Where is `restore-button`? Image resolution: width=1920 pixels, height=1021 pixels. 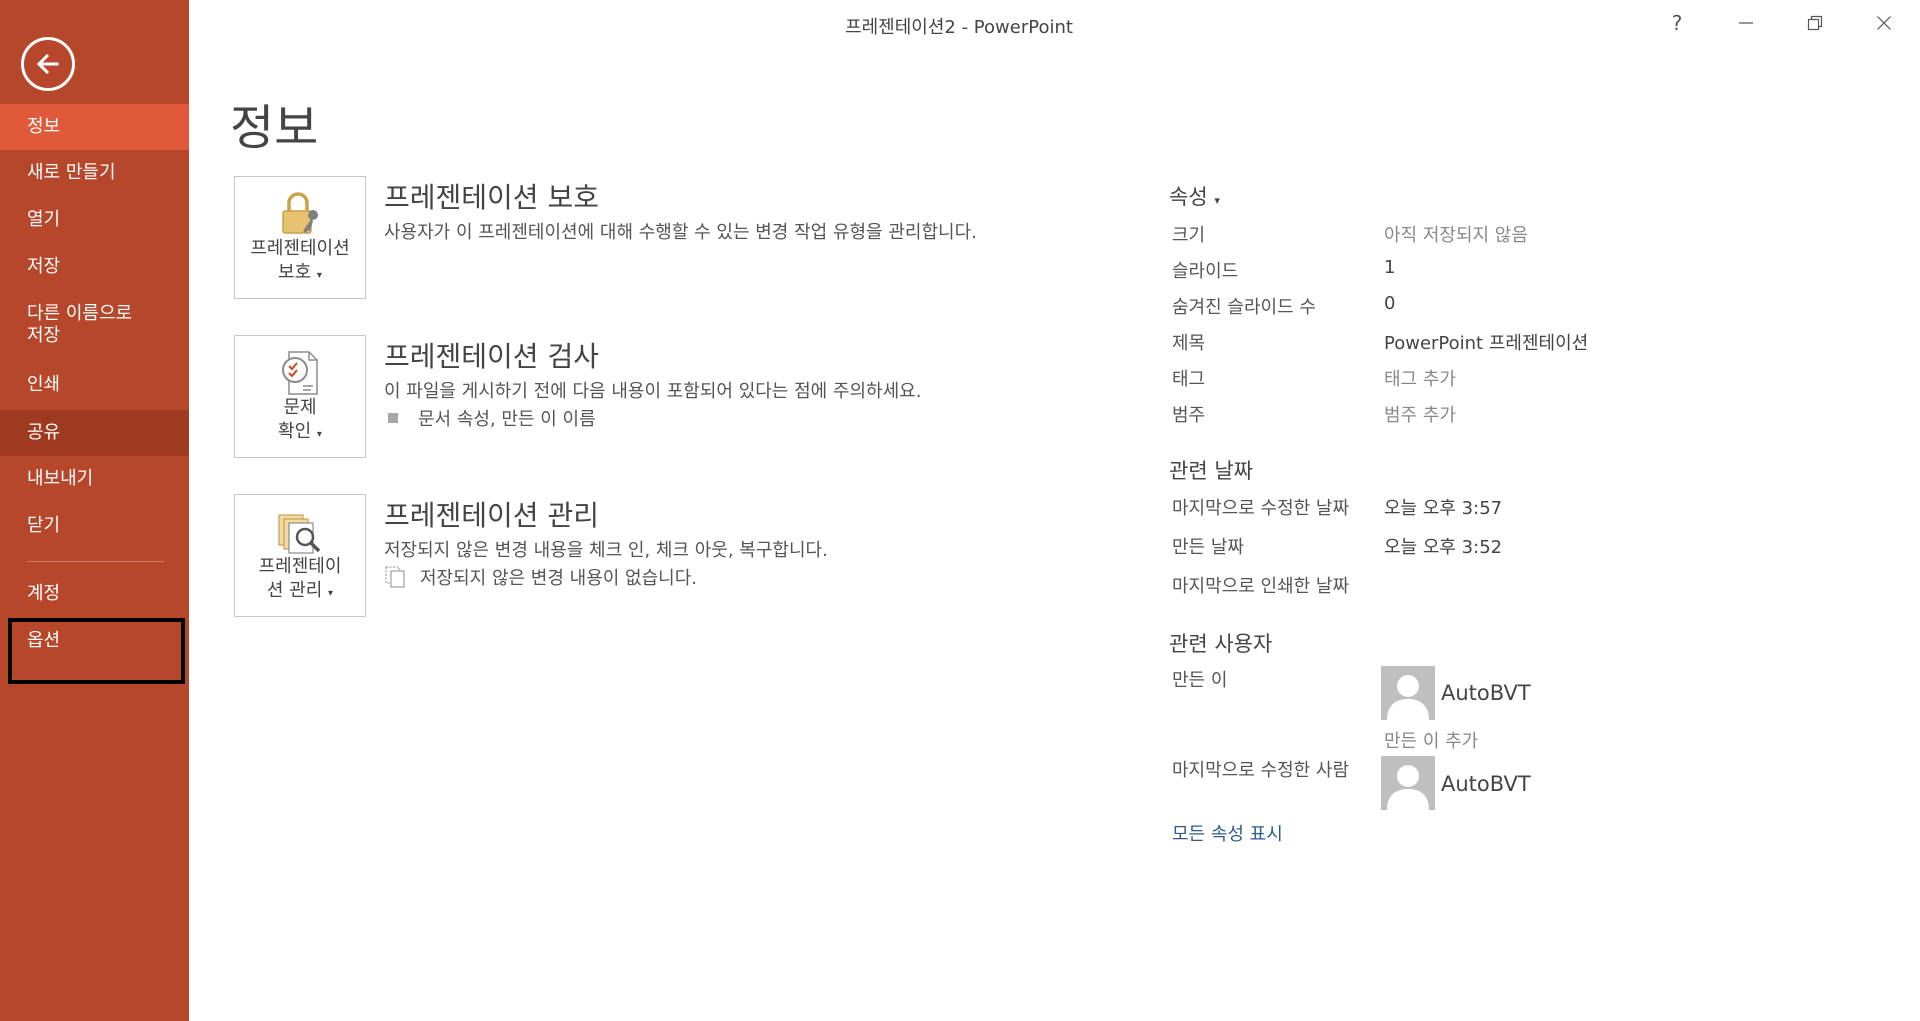 restore-button is located at coordinates (1815, 23).